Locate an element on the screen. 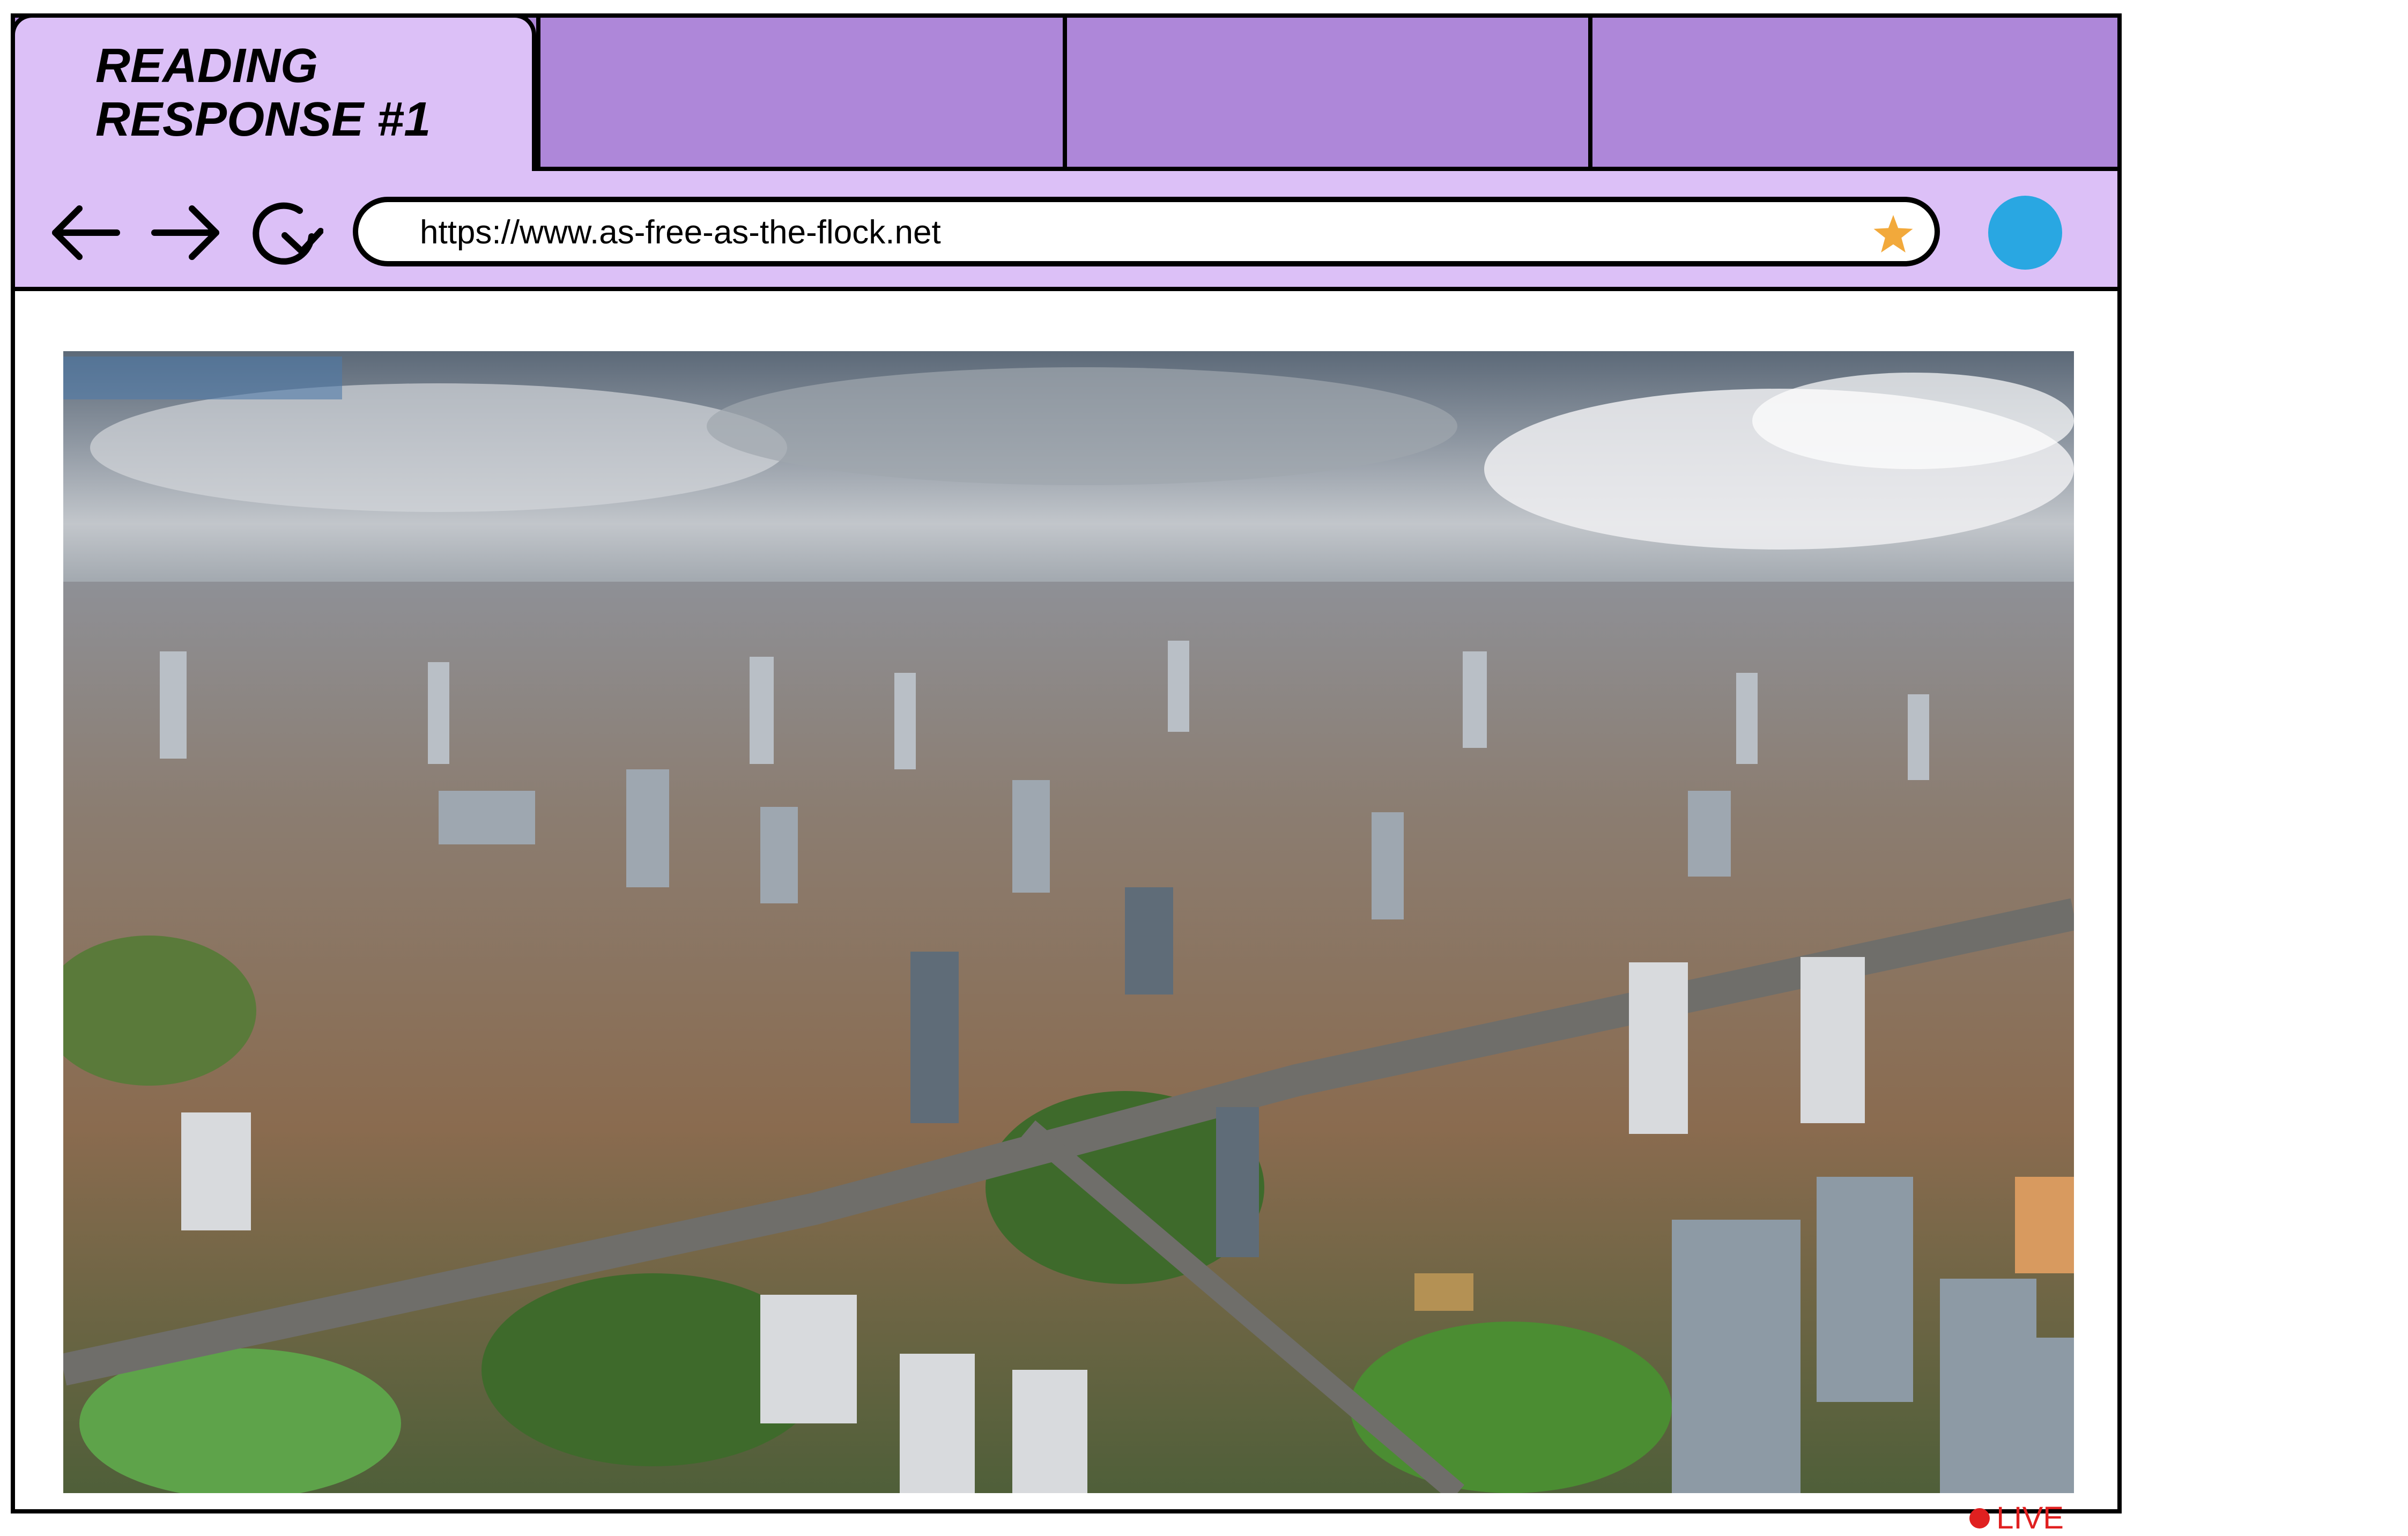 The height and width of the screenshot is (1536, 2408). url-text: https://www.as-free-as-the-flock.net is located at coordinates (681, 233).